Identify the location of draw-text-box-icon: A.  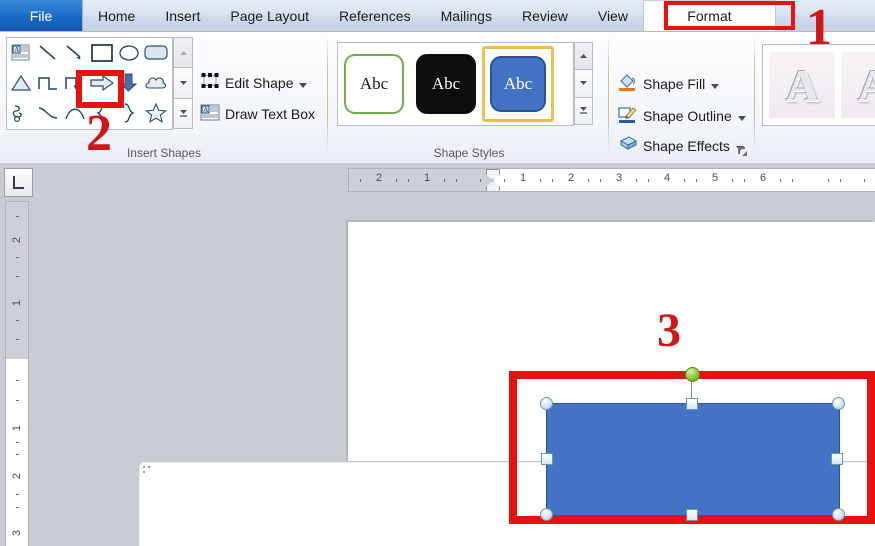
(210, 114).